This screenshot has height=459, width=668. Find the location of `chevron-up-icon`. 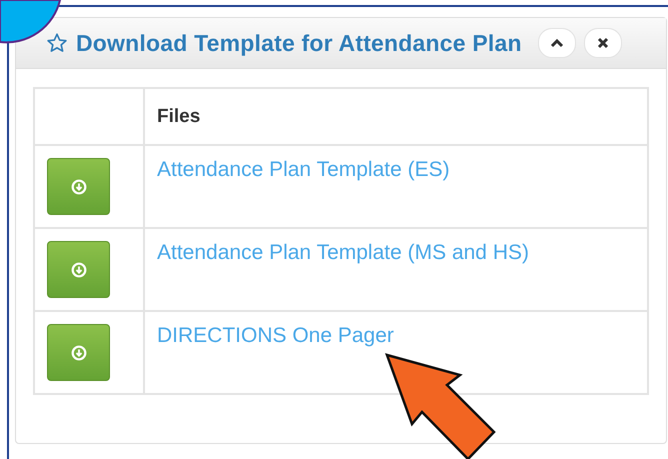

chevron-up-icon is located at coordinates (557, 43).